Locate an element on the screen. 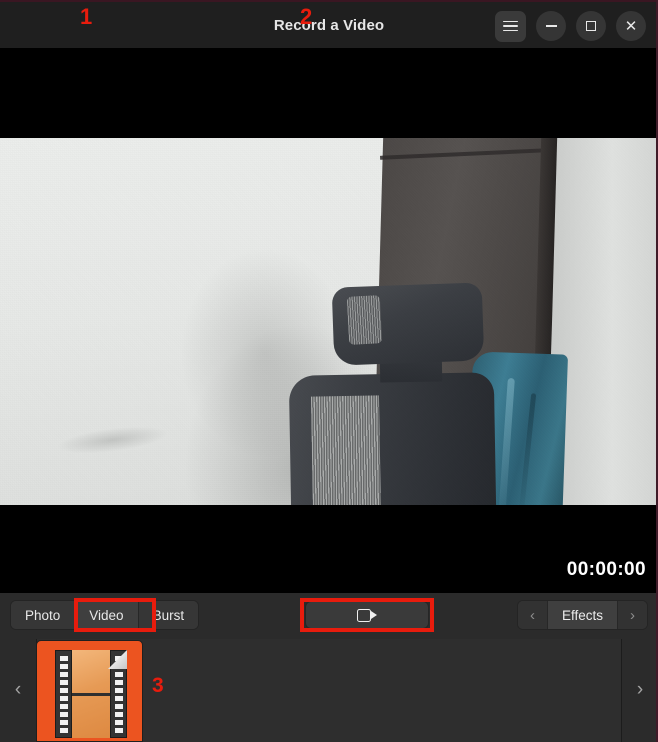 This screenshot has width=658, height=742. camcorder-icon is located at coordinates (367, 615).